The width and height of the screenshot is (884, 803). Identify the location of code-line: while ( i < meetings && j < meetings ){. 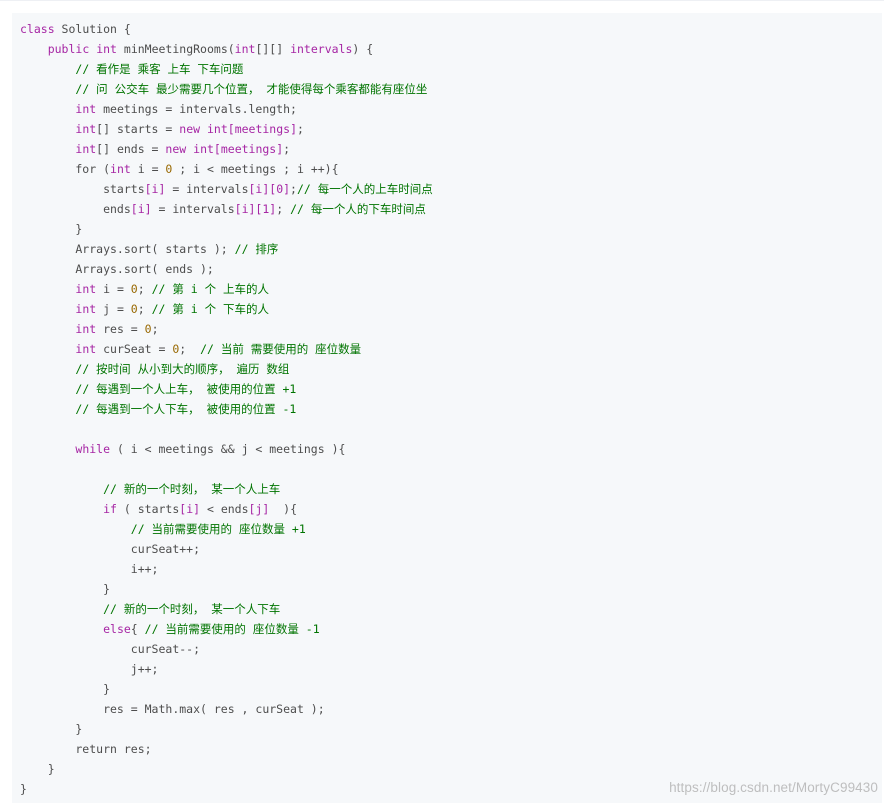
(226, 449).